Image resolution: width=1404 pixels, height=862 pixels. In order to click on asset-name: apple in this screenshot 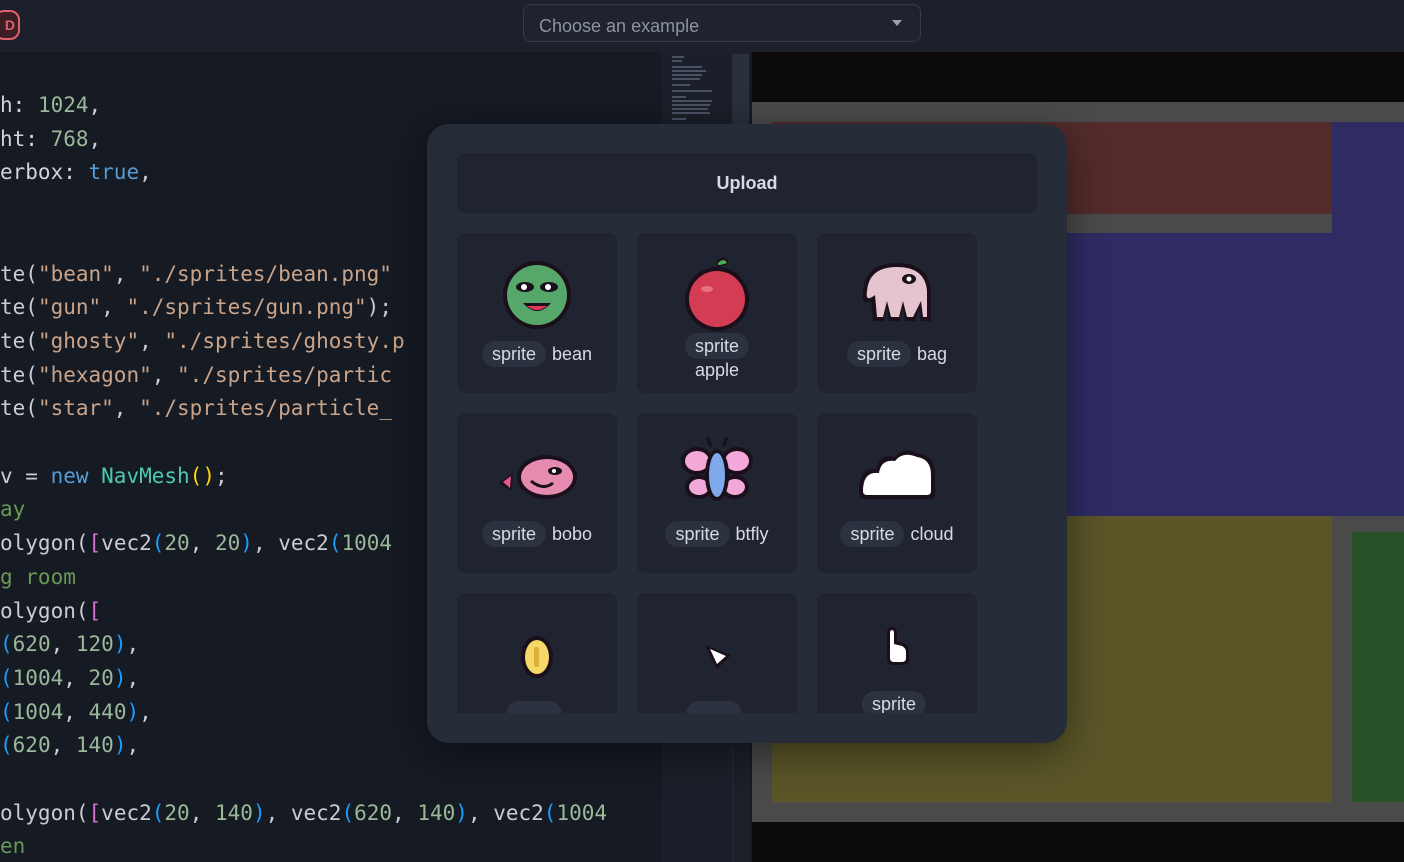, I will do `click(717, 370)`.